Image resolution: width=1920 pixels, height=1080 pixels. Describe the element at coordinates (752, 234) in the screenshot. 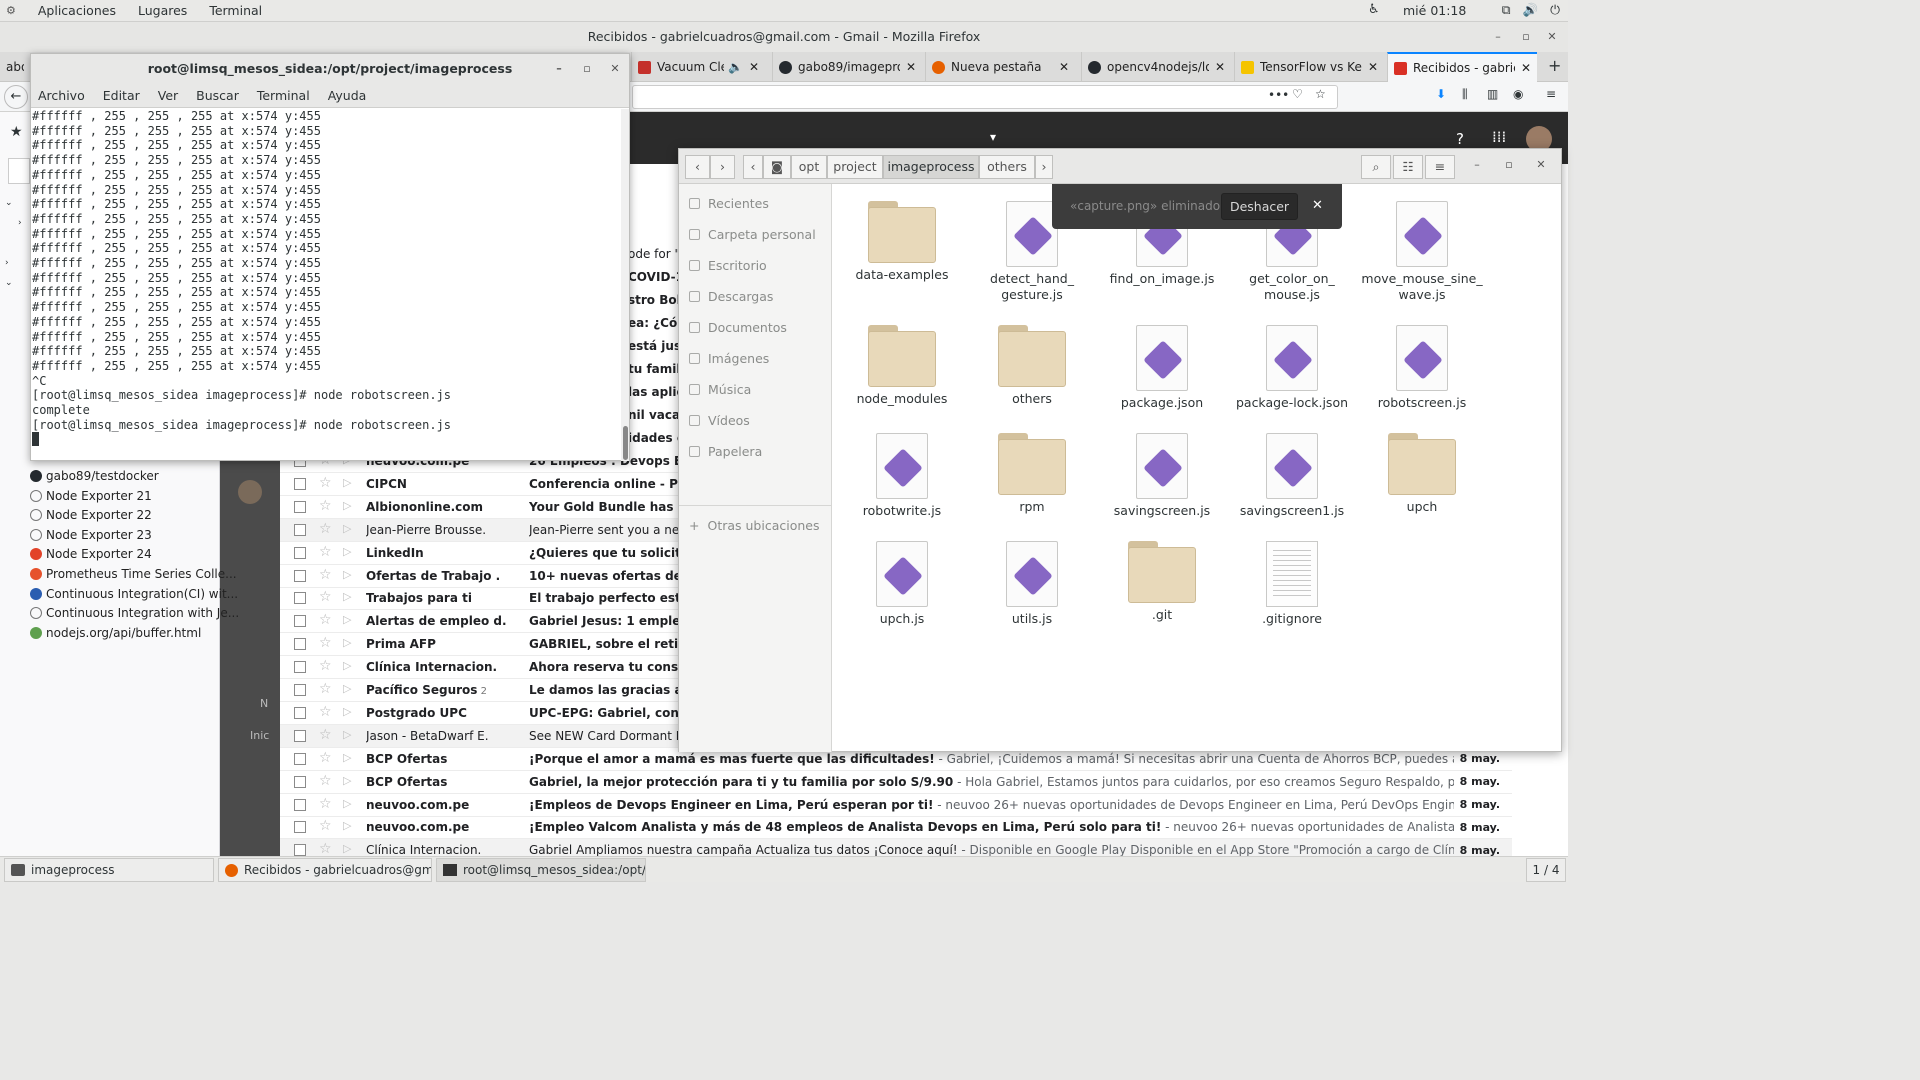

I see `place-item: Carpeta personal` at that location.